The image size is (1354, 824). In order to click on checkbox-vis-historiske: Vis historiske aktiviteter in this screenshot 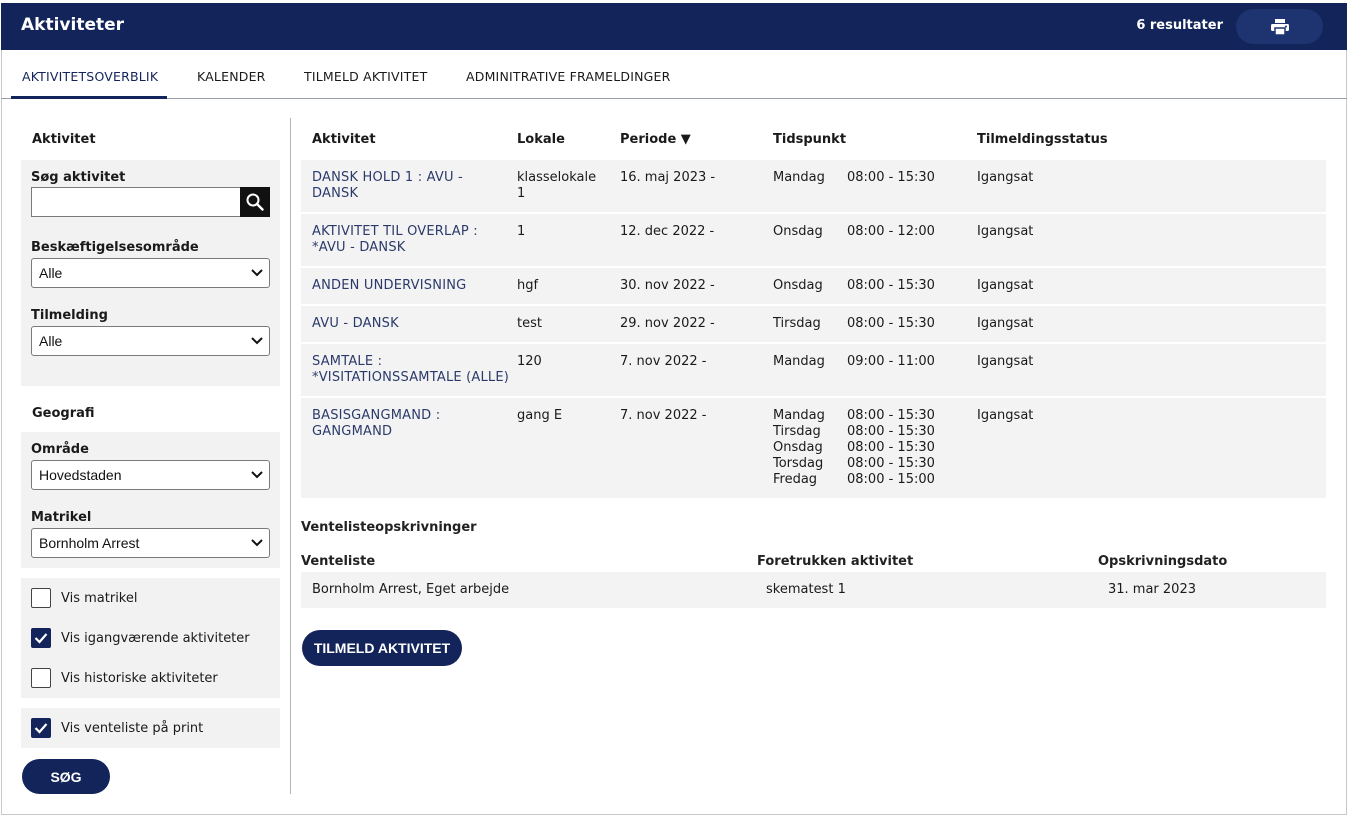, I will do `click(124, 678)`.